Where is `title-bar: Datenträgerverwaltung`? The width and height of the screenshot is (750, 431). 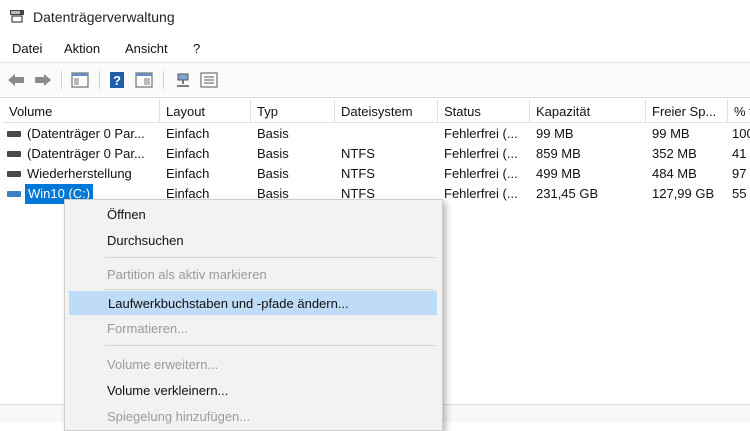 title-bar: Datenträgerverwaltung is located at coordinates (375, 17).